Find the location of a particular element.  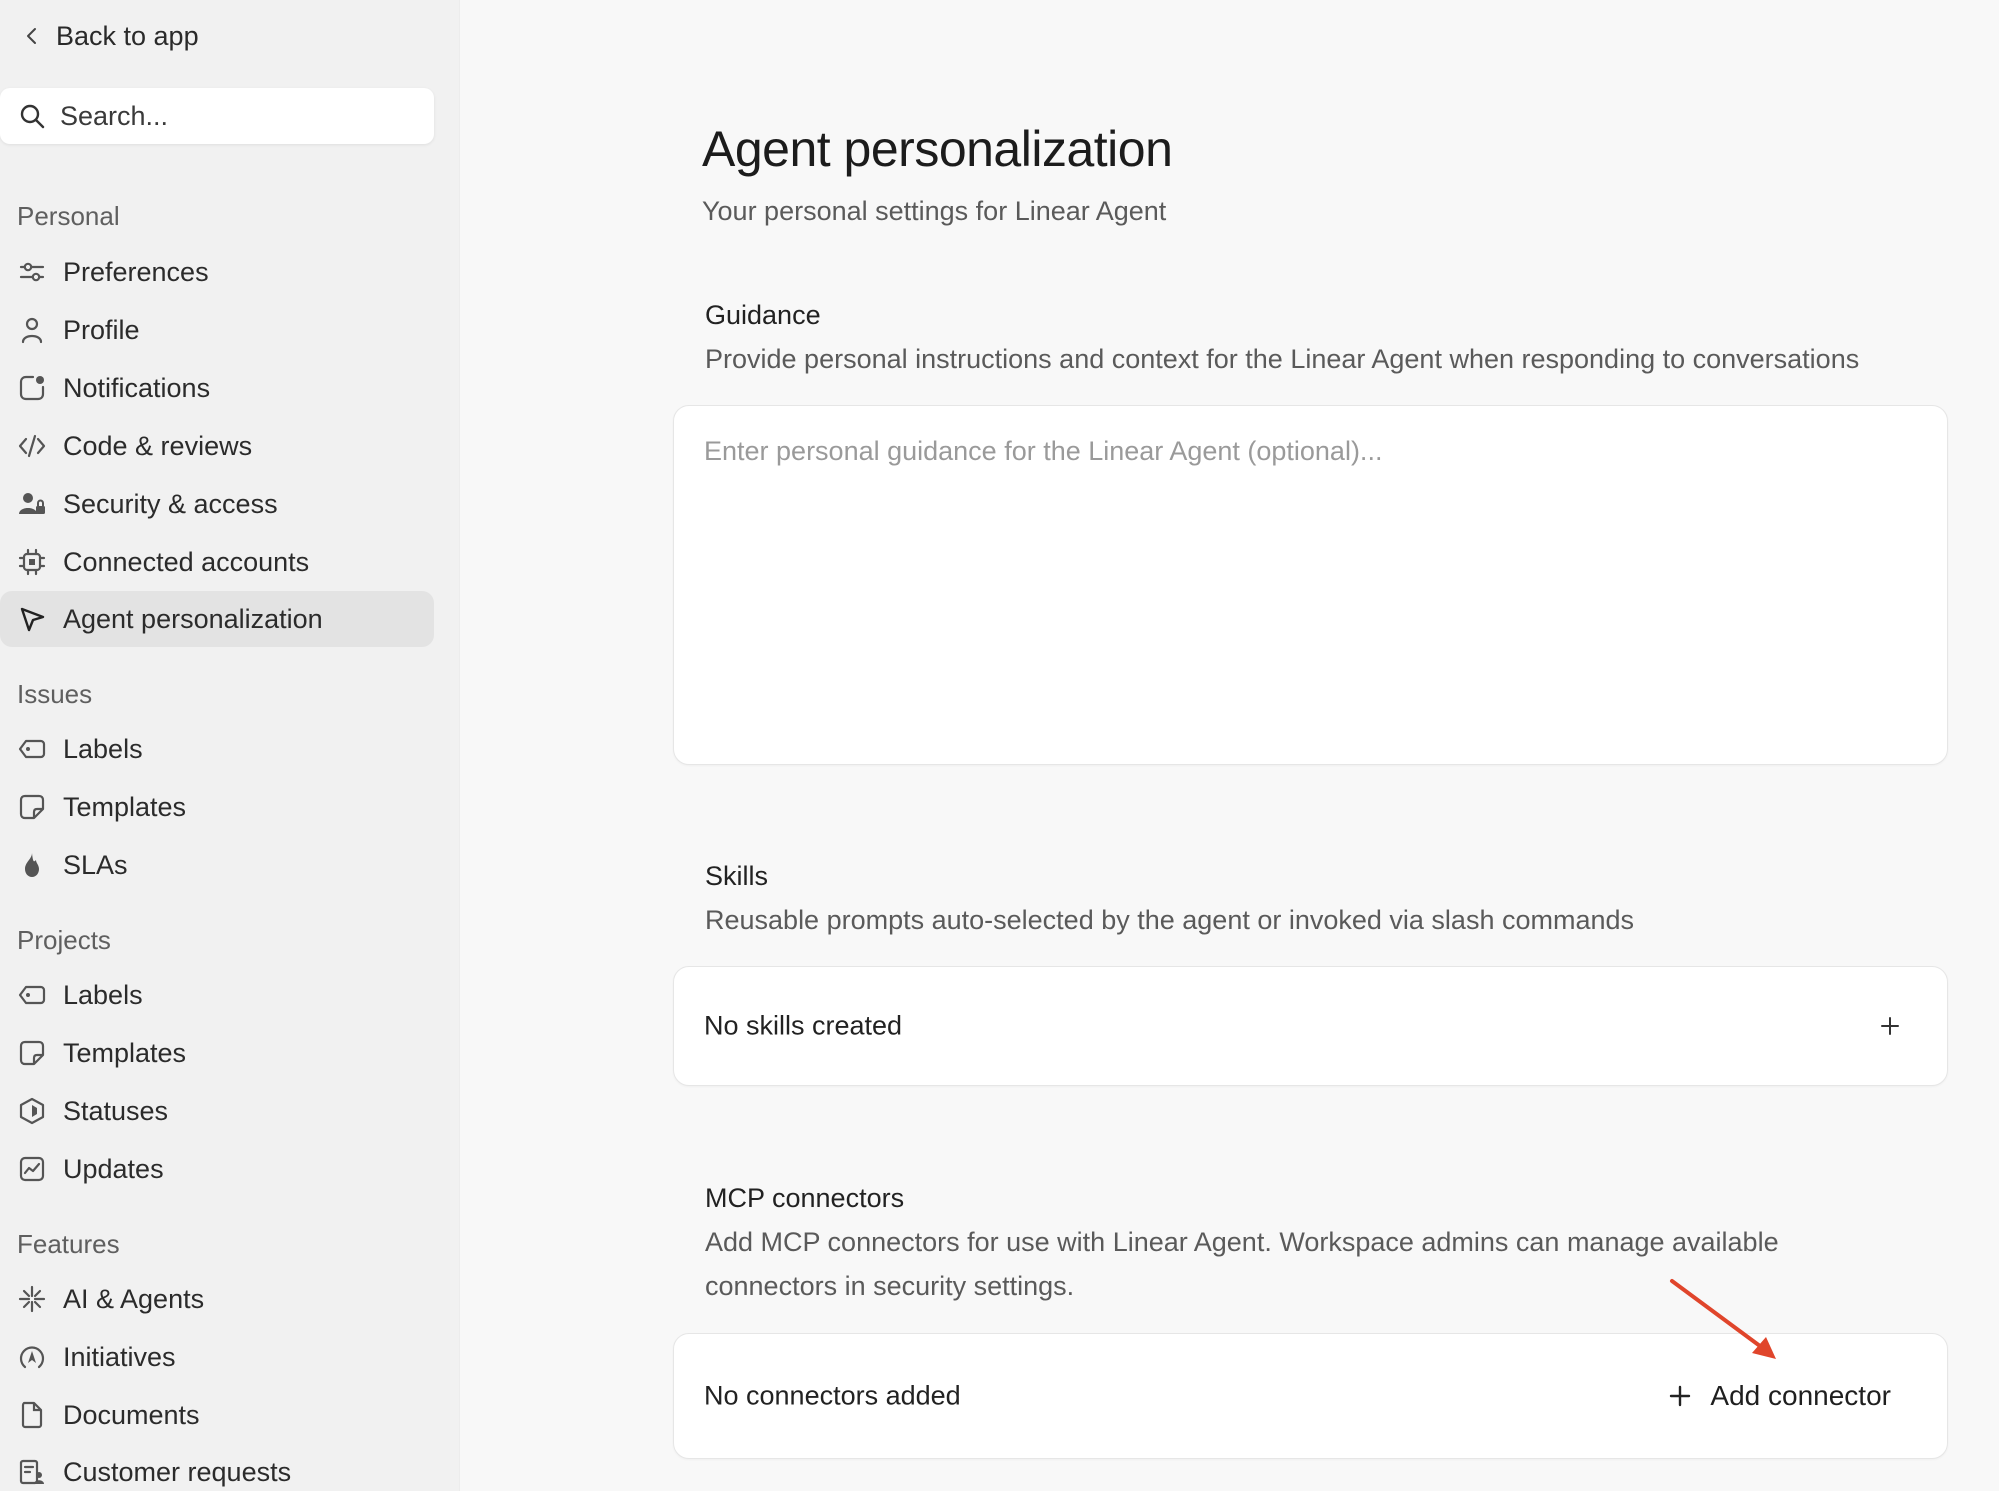

chip-icon is located at coordinates (32, 562).